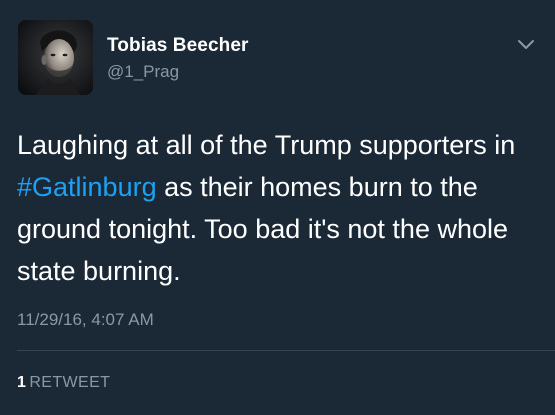 Image resolution: width=555 pixels, height=415 pixels. I want to click on avatar-photo, so click(55, 57).